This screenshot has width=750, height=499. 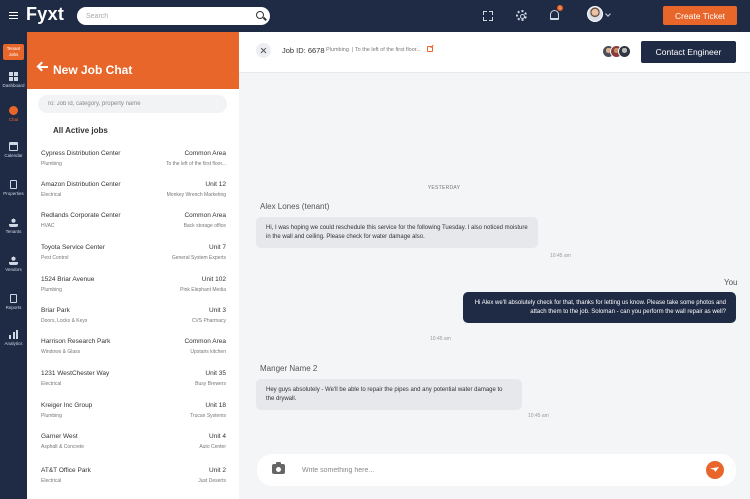 What do you see at coordinates (700, 15) in the screenshot?
I see `create-ticket-button: Create Ticket` at bounding box center [700, 15].